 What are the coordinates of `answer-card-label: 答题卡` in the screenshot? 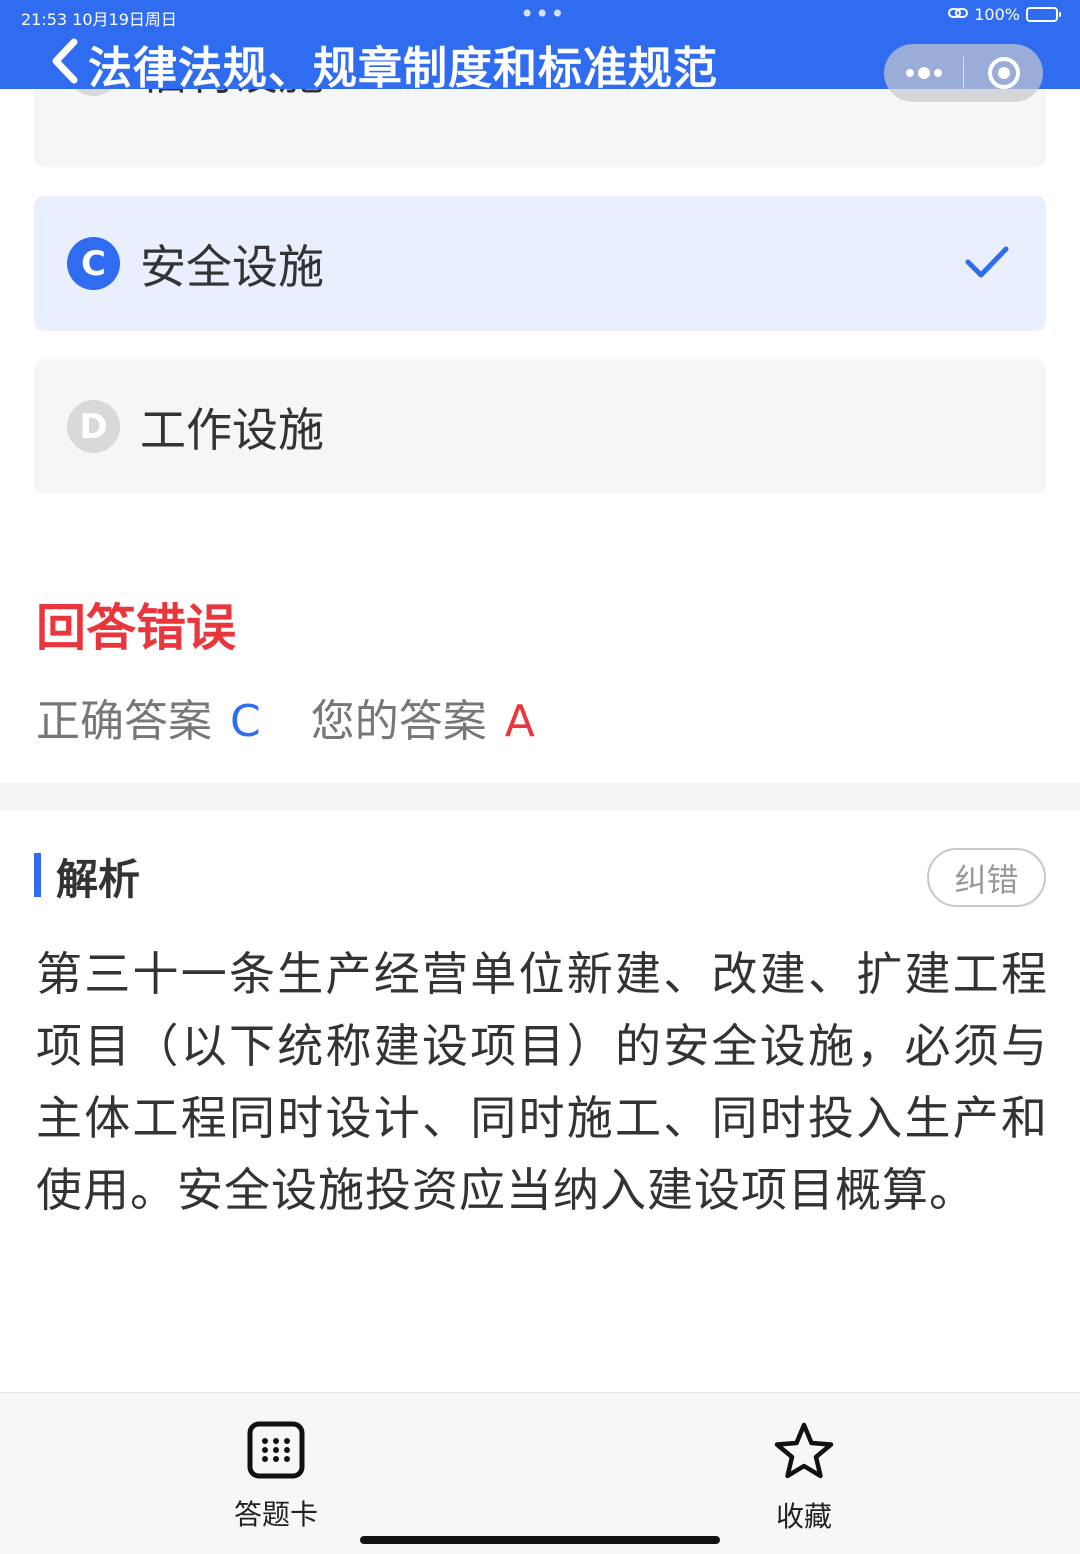 It's located at (275, 1514).